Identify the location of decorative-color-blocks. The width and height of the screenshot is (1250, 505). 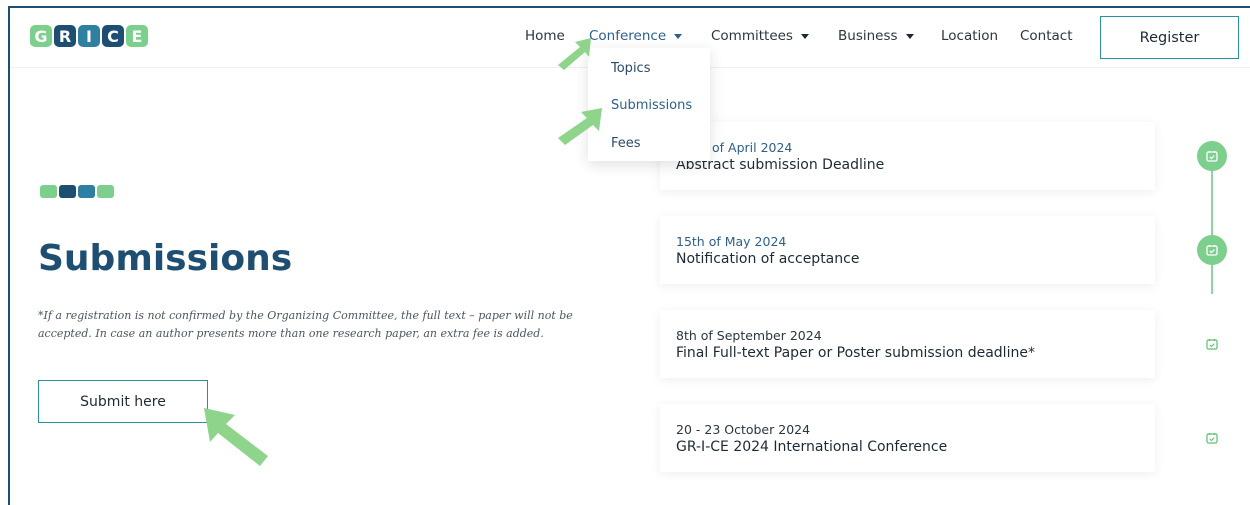
(77, 191).